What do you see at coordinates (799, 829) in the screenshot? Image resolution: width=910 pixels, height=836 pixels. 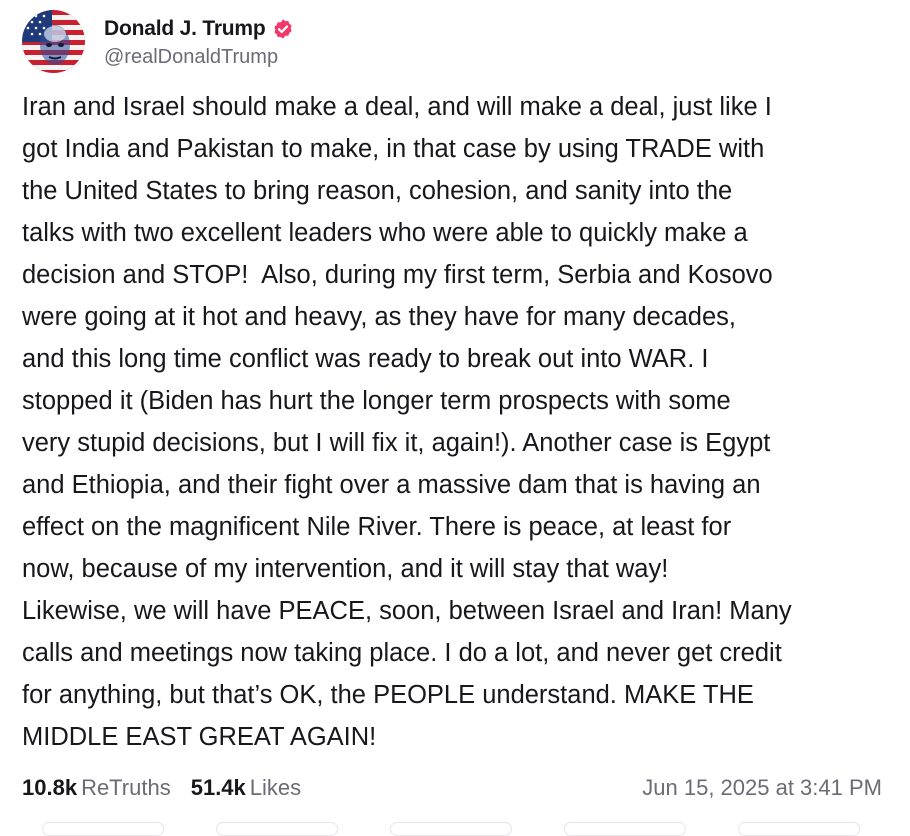 I see `more-options-button` at bounding box center [799, 829].